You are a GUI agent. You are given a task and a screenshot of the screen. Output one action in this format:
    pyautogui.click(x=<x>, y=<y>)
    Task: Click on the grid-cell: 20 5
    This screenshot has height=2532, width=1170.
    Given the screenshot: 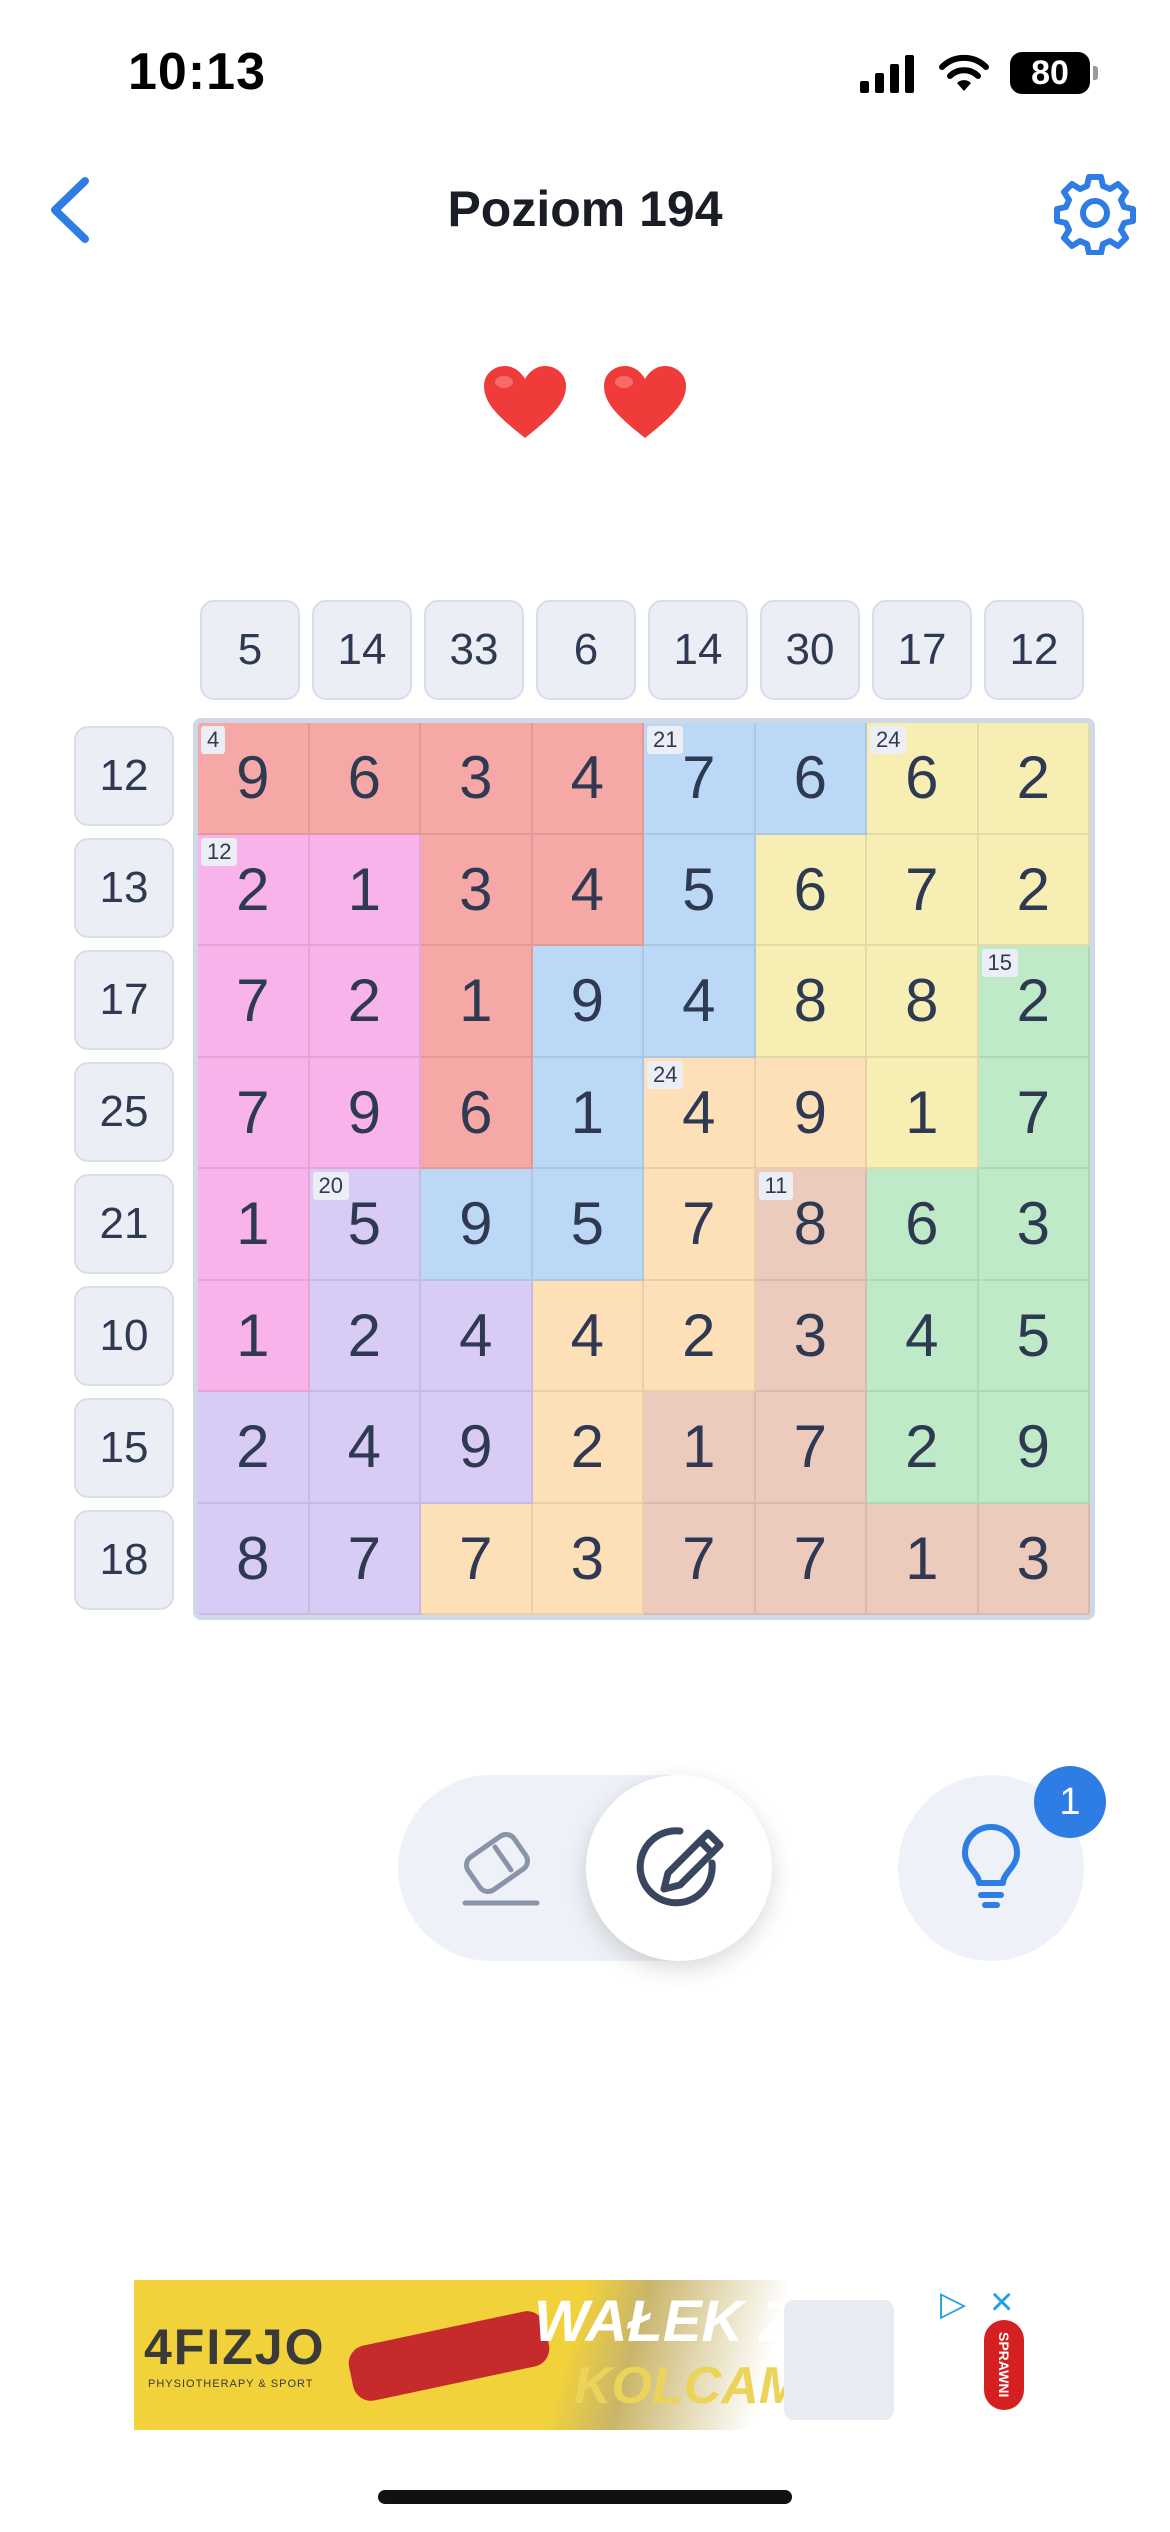 What is the action you would take?
    pyautogui.click(x=365, y=1225)
    